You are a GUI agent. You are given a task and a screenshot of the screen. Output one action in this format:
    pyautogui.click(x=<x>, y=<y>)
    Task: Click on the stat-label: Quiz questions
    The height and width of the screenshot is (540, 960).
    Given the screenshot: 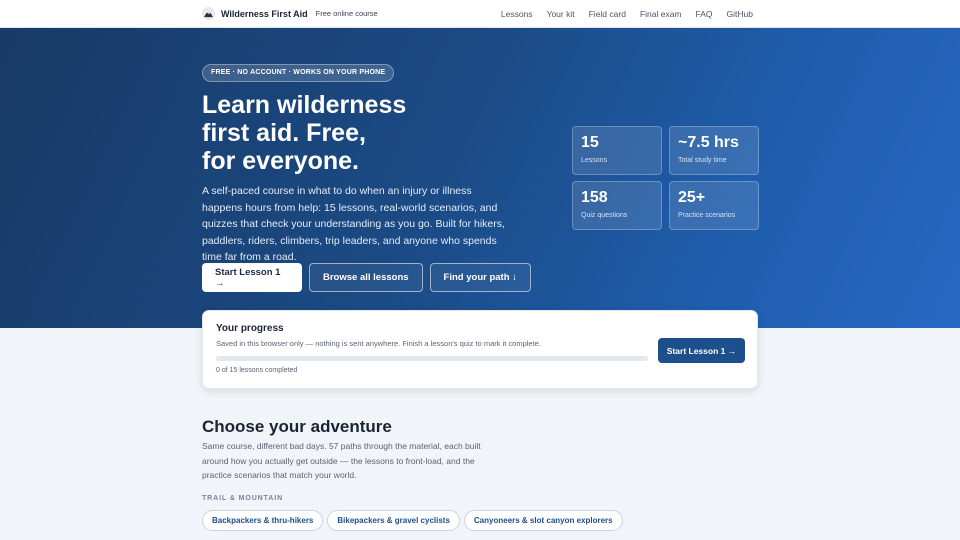 What is the action you would take?
    pyautogui.click(x=604, y=215)
    